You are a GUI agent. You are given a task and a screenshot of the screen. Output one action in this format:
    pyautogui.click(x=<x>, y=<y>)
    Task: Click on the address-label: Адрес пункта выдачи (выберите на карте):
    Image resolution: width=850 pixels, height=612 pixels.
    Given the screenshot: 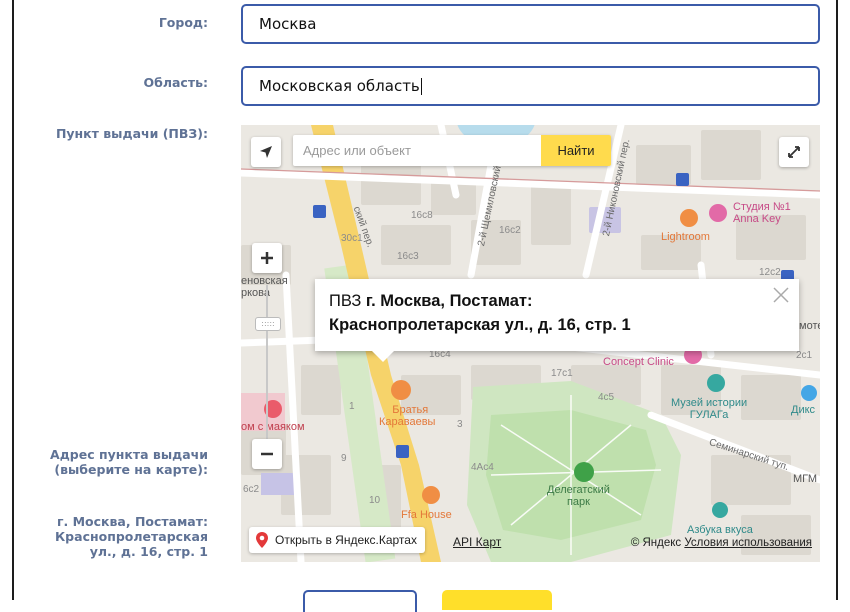 What is the action you would take?
    pyautogui.click(x=129, y=462)
    